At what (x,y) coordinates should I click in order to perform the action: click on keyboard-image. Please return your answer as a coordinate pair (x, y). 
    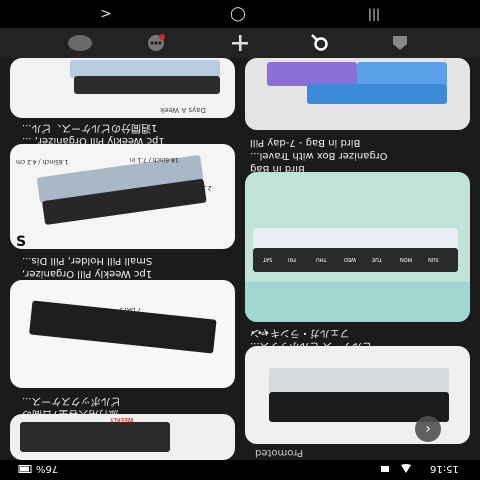
    Looking at the image, I should click on (357, 302).